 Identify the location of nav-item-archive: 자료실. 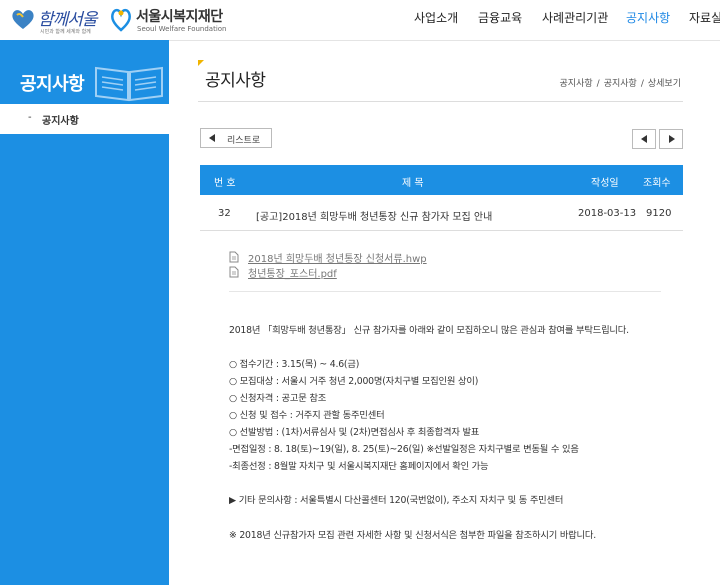
(704, 17).